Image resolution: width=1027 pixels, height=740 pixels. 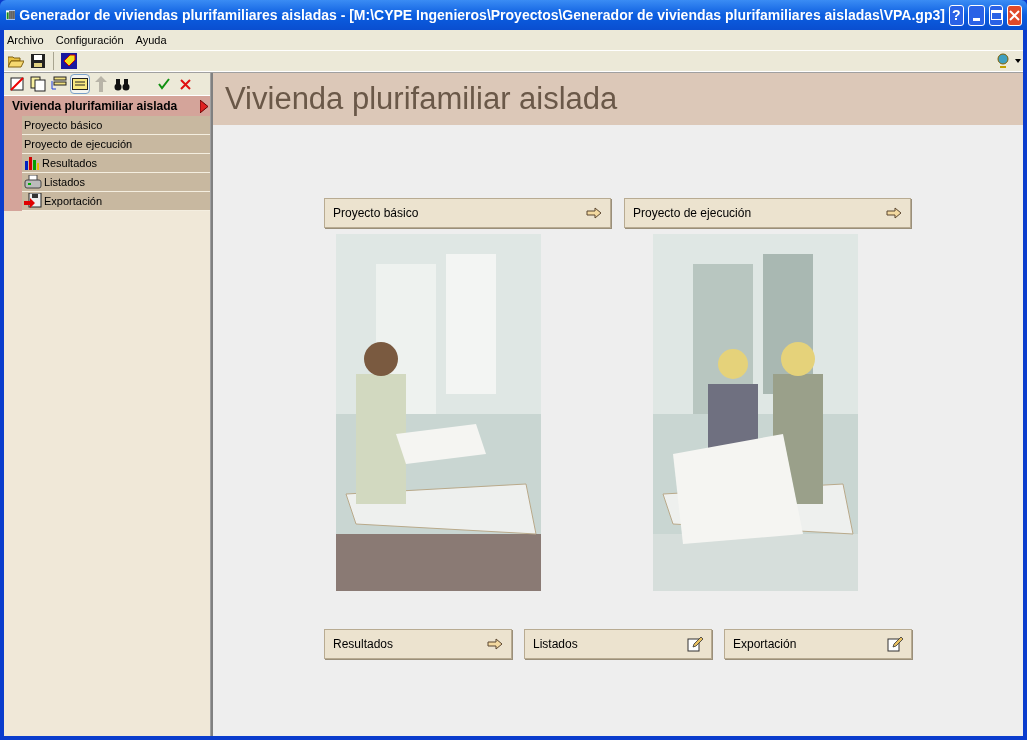 What do you see at coordinates (69, 61) in the screenshot?
I see `price-tag-icon` at bounding box center [69, 61].